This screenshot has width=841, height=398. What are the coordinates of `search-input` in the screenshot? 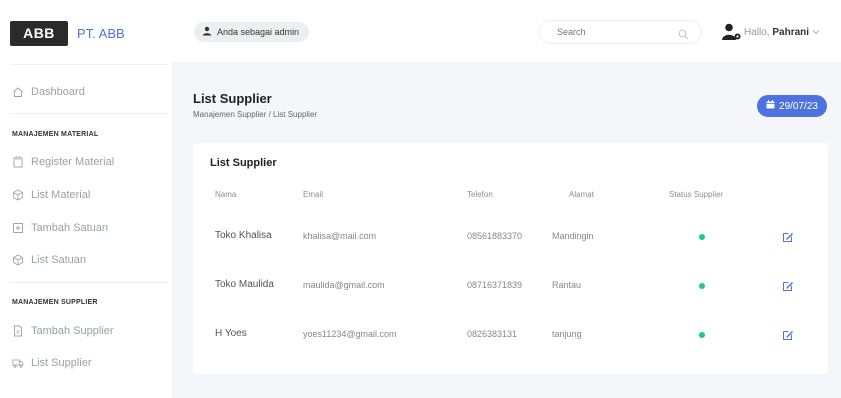 It's located at (600, 32).